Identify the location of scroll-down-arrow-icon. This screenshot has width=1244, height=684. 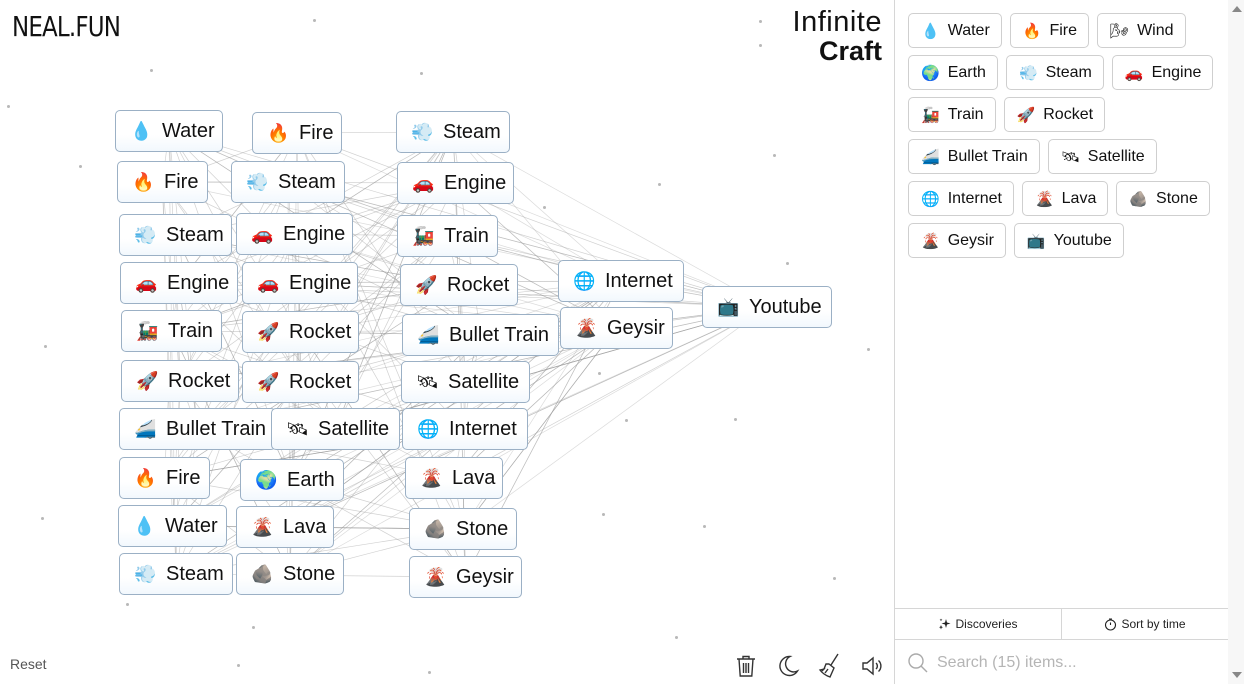
(1237, 675).